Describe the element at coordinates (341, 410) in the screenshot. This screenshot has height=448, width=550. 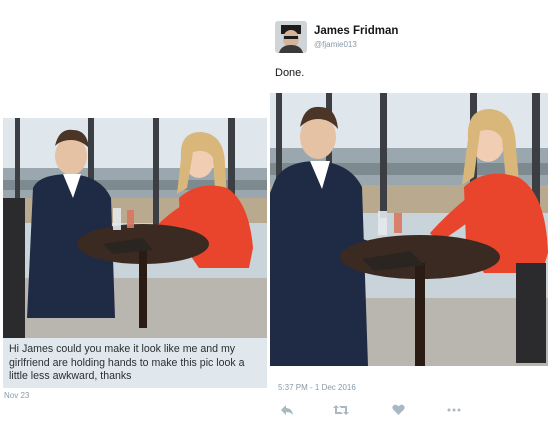
I see `retweet-icon` at that location.